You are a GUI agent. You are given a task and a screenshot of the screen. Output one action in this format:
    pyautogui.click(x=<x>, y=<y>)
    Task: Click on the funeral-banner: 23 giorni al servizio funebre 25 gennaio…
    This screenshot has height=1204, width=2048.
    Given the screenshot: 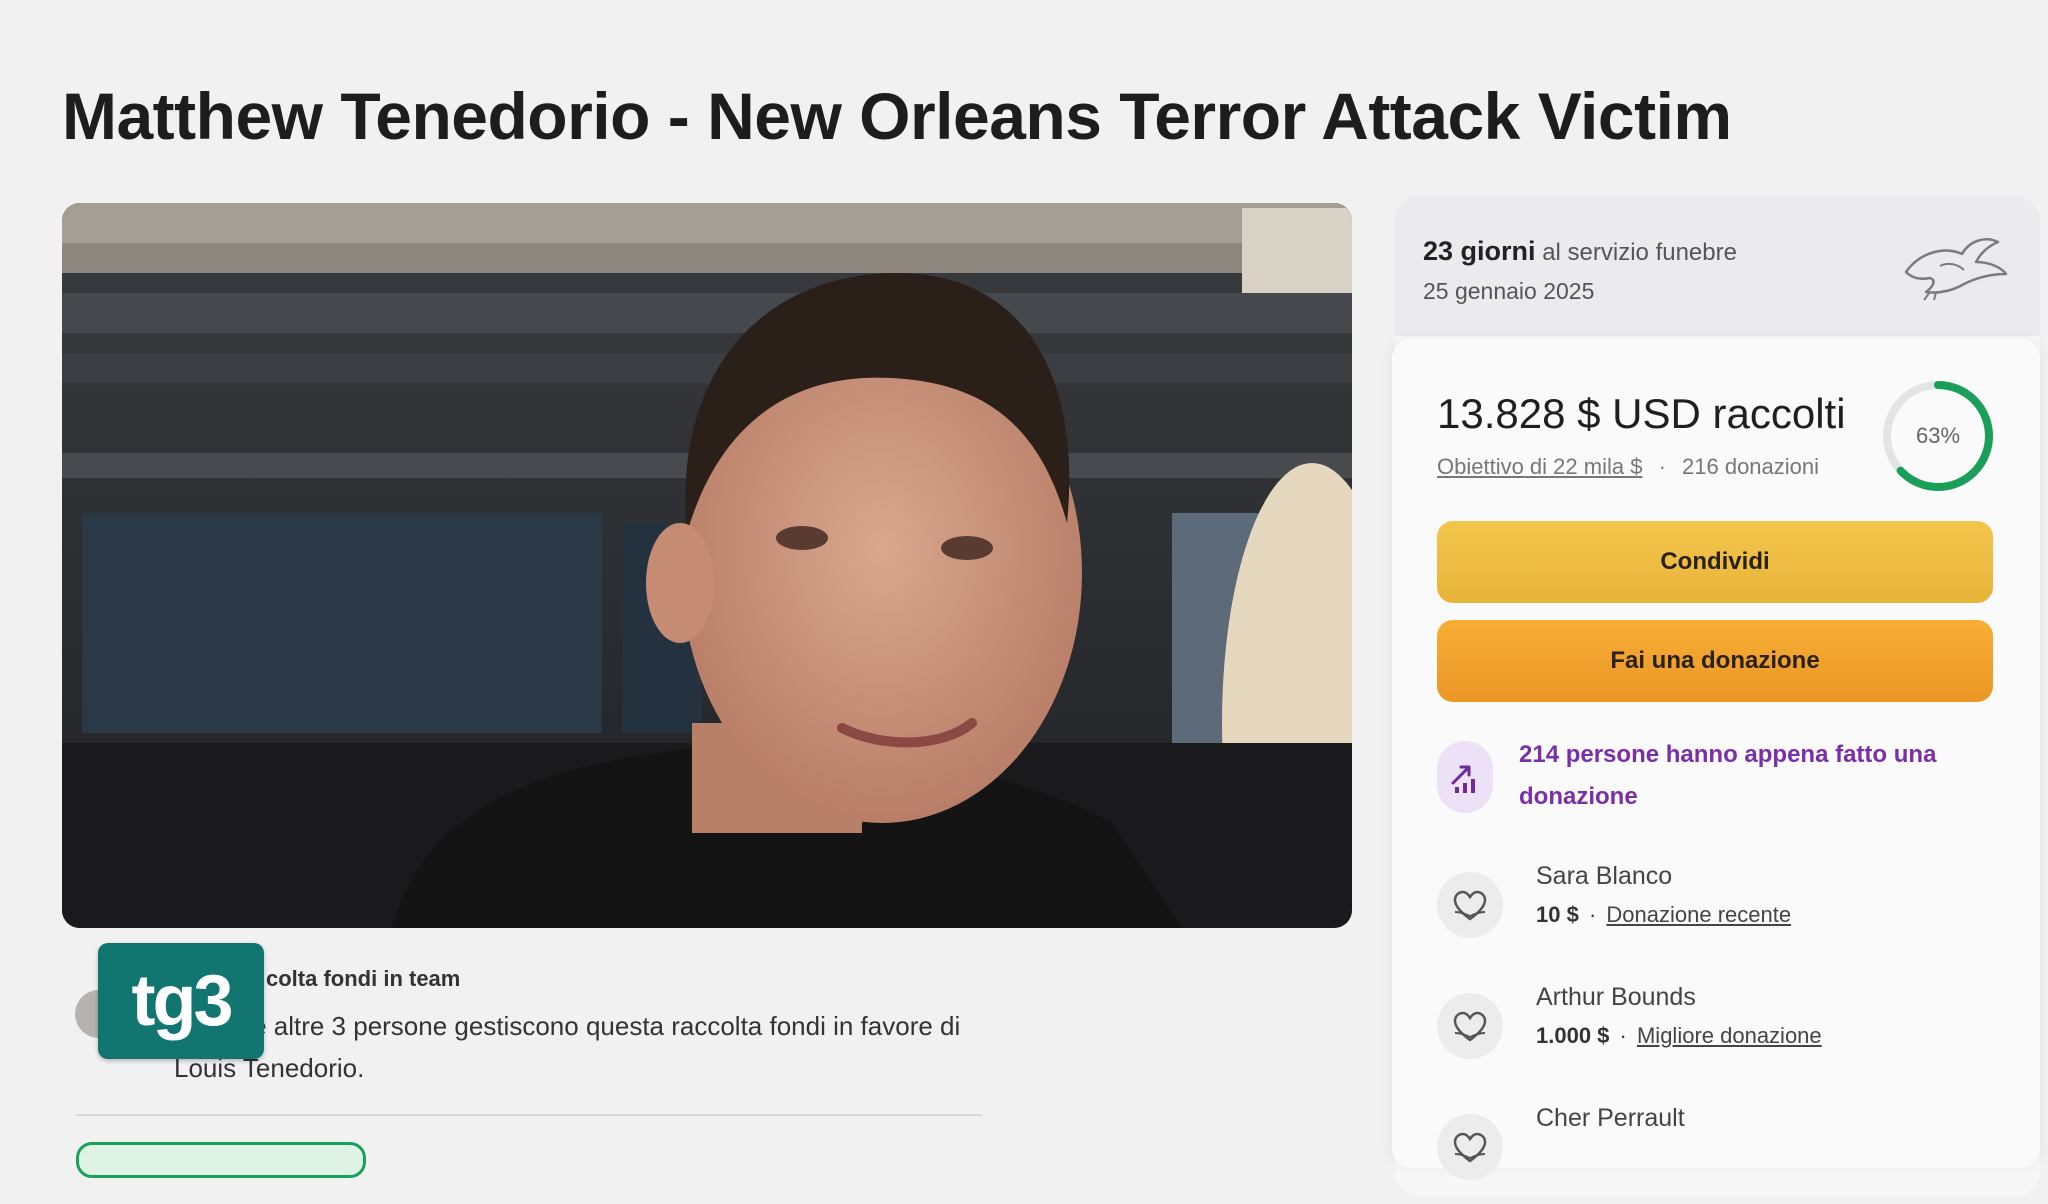 What is the action you would take?
    pyautogui.click(x=1717, y=266)
    